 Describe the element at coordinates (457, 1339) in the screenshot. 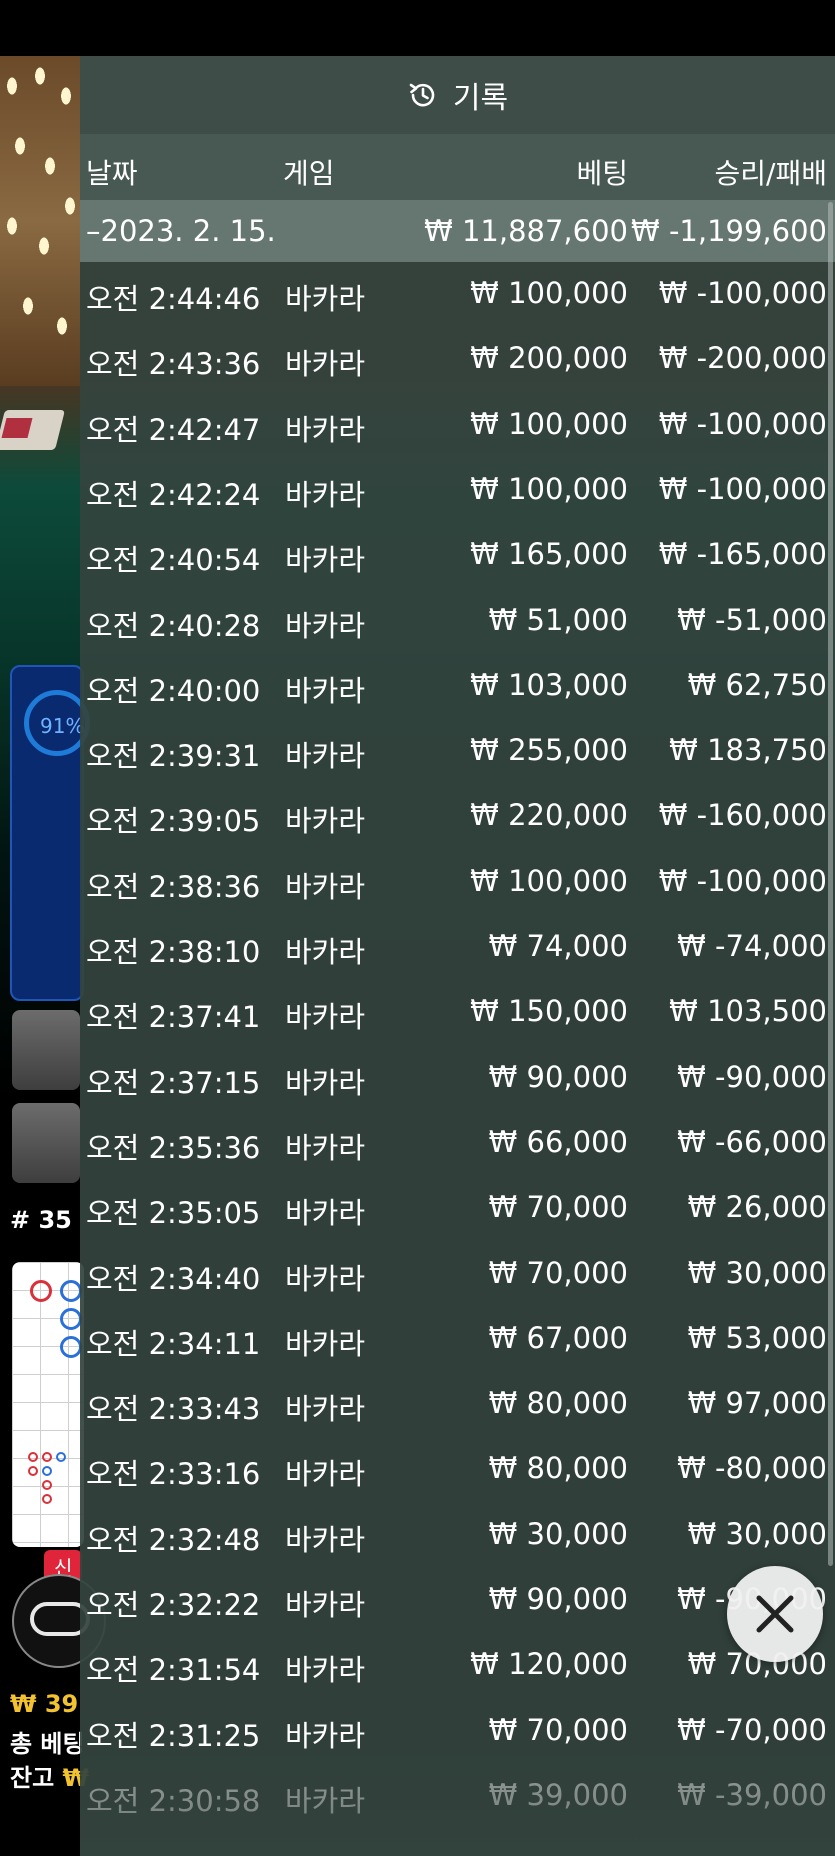

I see `history-row: 오전 2:34:11 바카라 ₩ 67,000 ₩ 53,000` at that location.